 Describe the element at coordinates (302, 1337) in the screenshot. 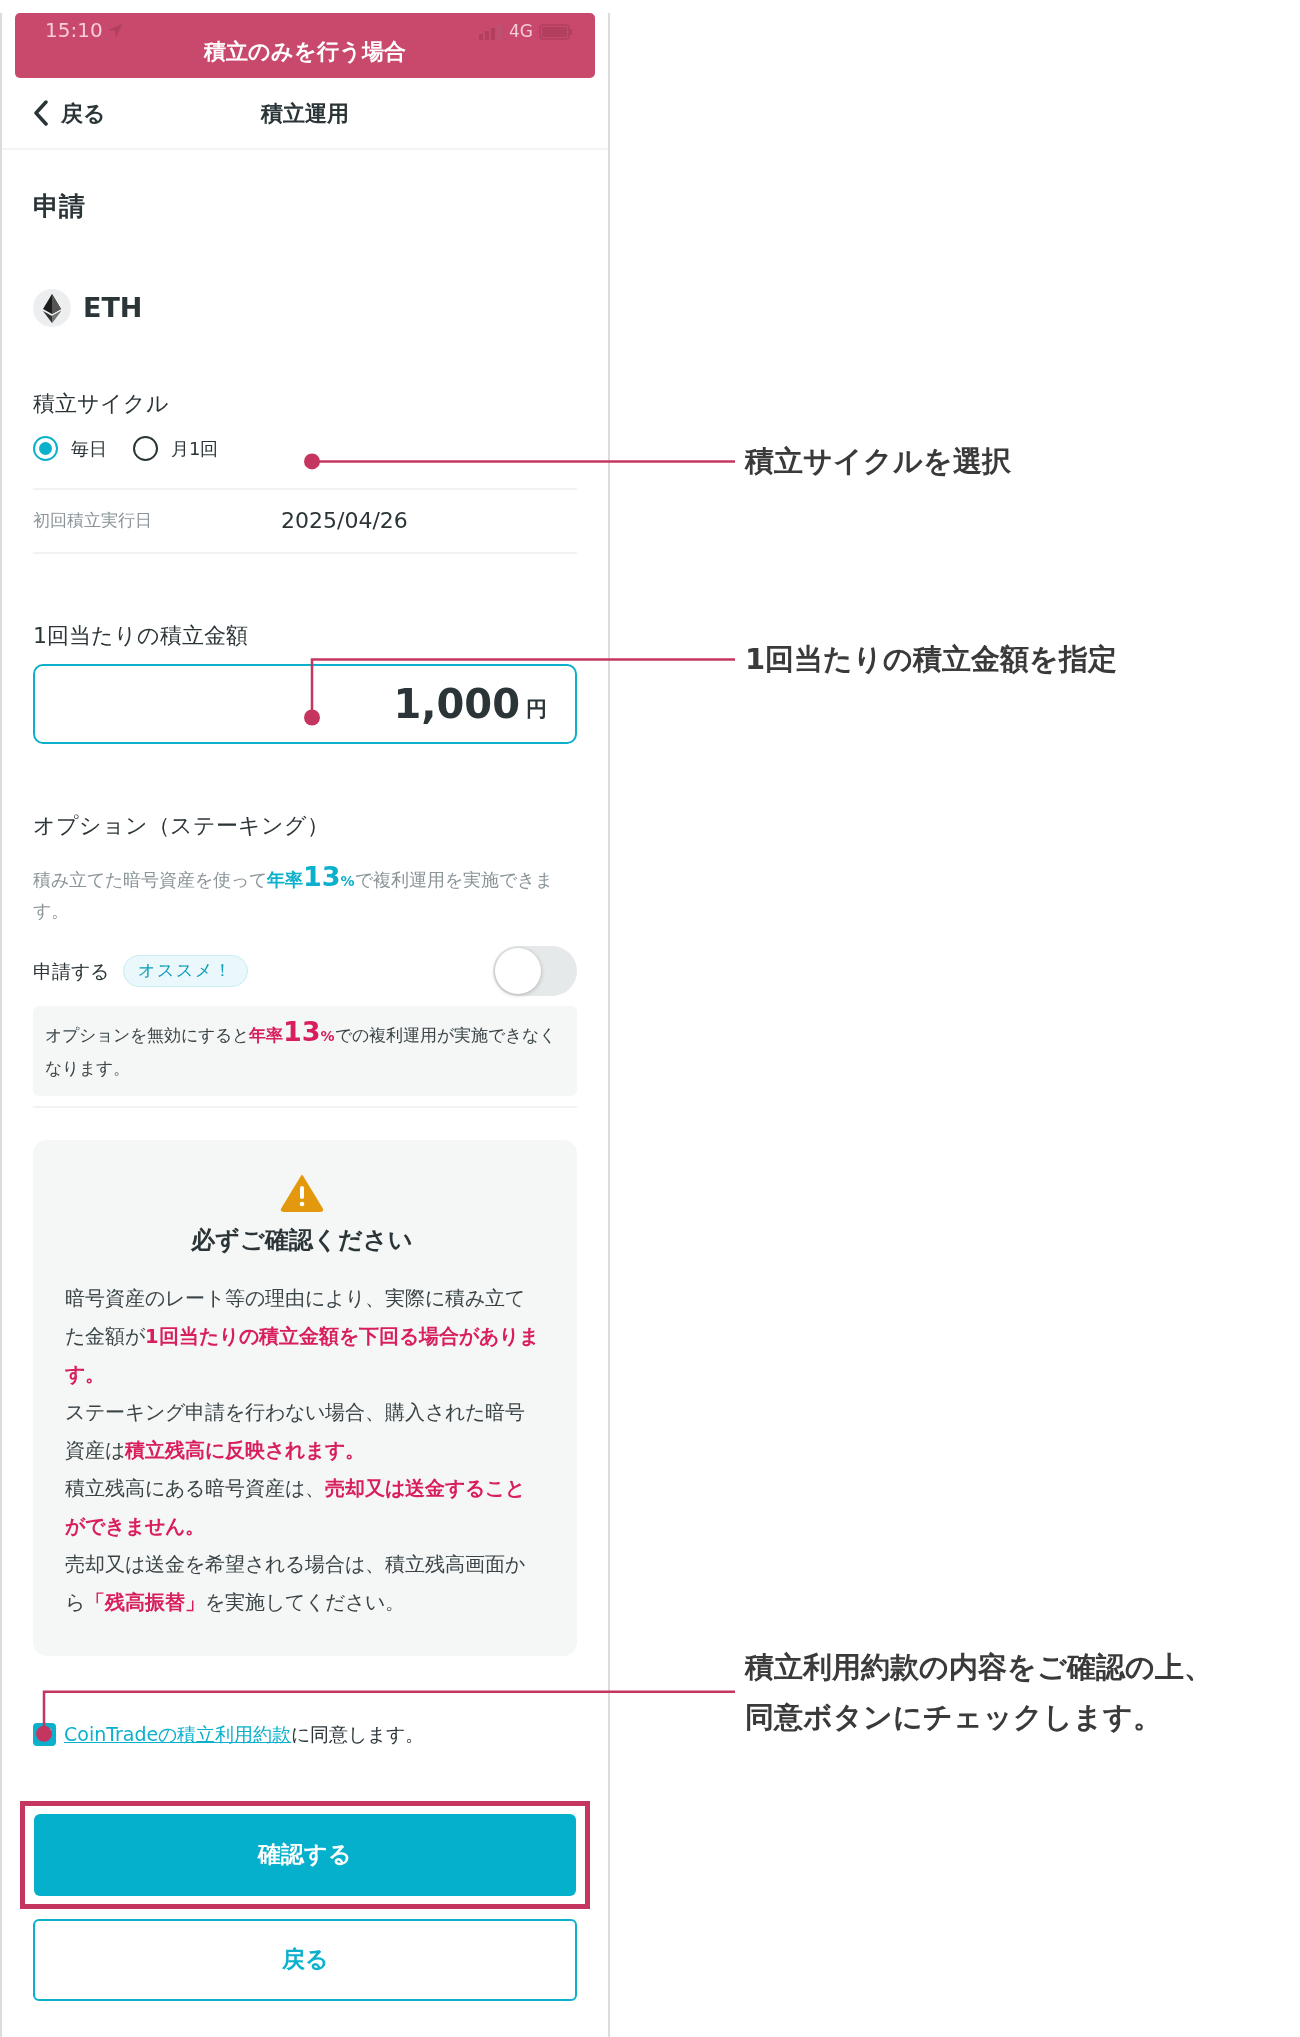

I see `warning-text: 暗号資産のレート等の理由により、実際に積み立てた金額が1回当たりの積立金額を下回る場合があります。` at that location.